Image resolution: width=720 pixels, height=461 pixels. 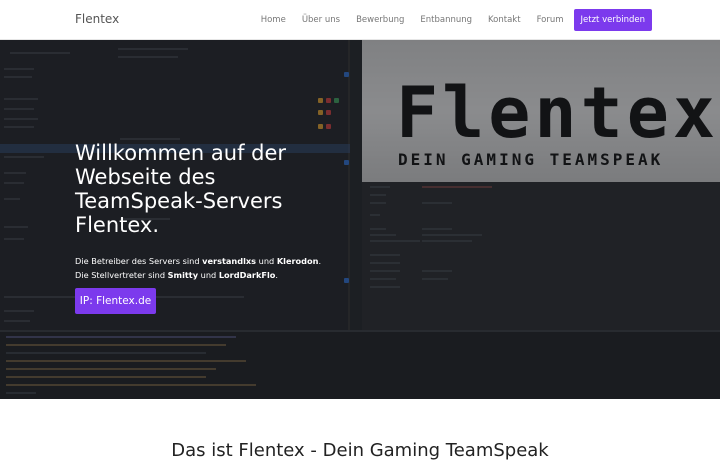 What do you see at coordinates (446, 20) in the screenshot?
I see `nav-unban: Entbannung` at bounding box center [446, 20].